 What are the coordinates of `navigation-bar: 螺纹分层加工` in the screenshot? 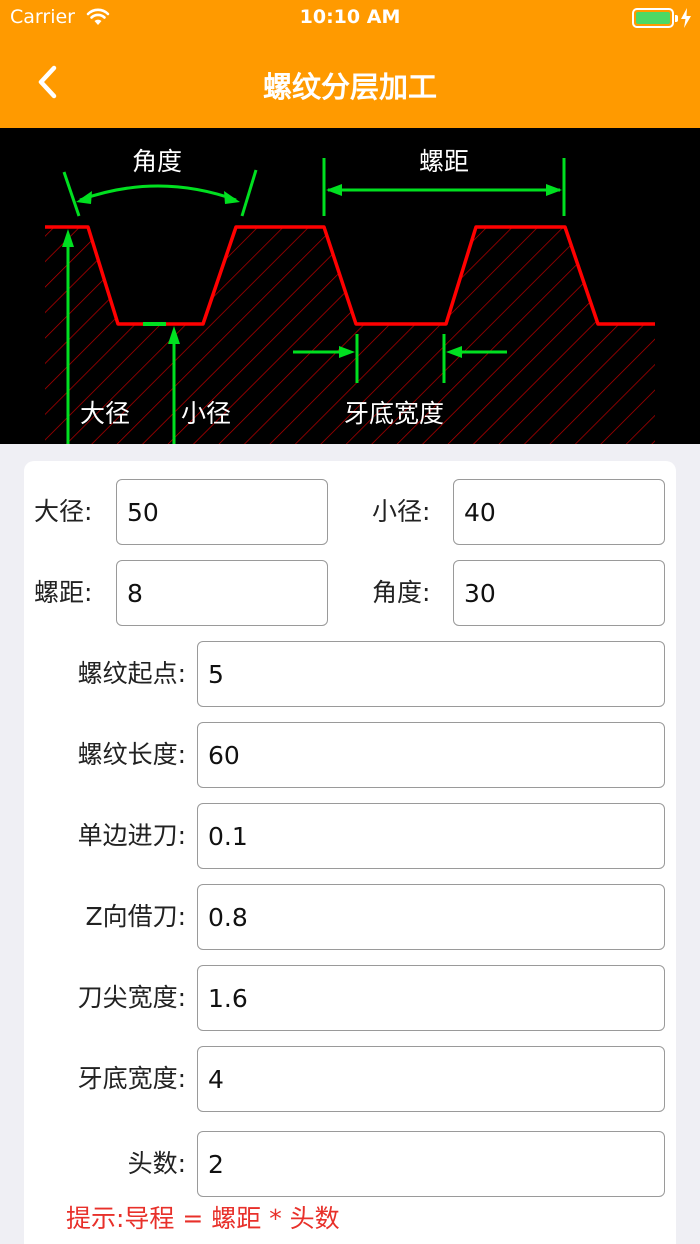 It's located at (350, 82).